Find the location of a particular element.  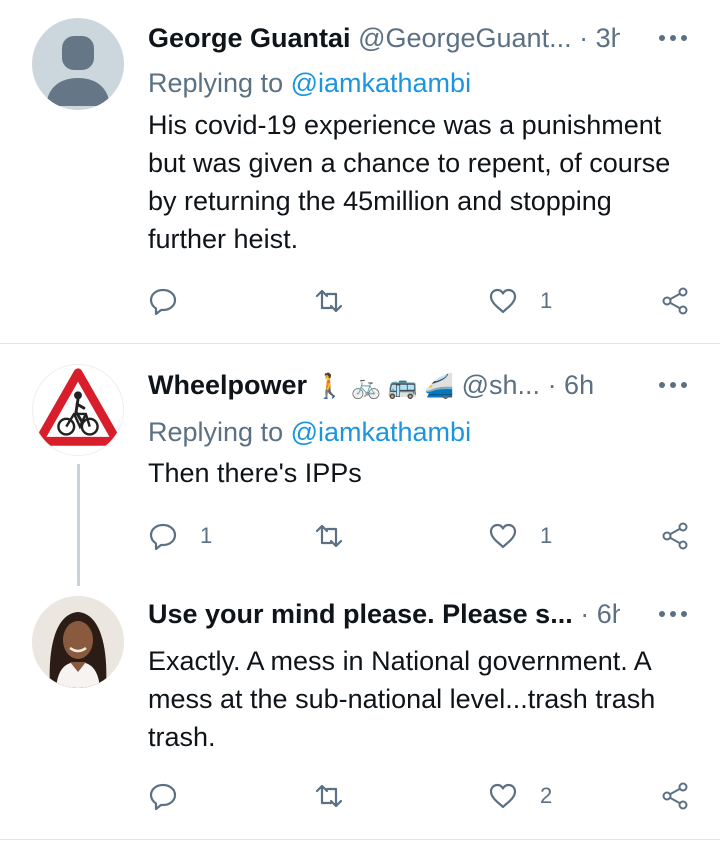

like-count: 2 is located at coordinates (546, 795).